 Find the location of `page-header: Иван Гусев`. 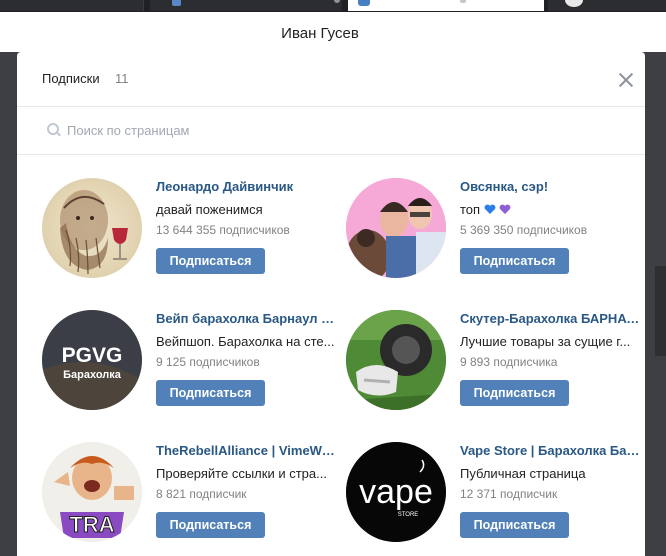

page-header: Иван Гусев is located at coordinates (333, 32).